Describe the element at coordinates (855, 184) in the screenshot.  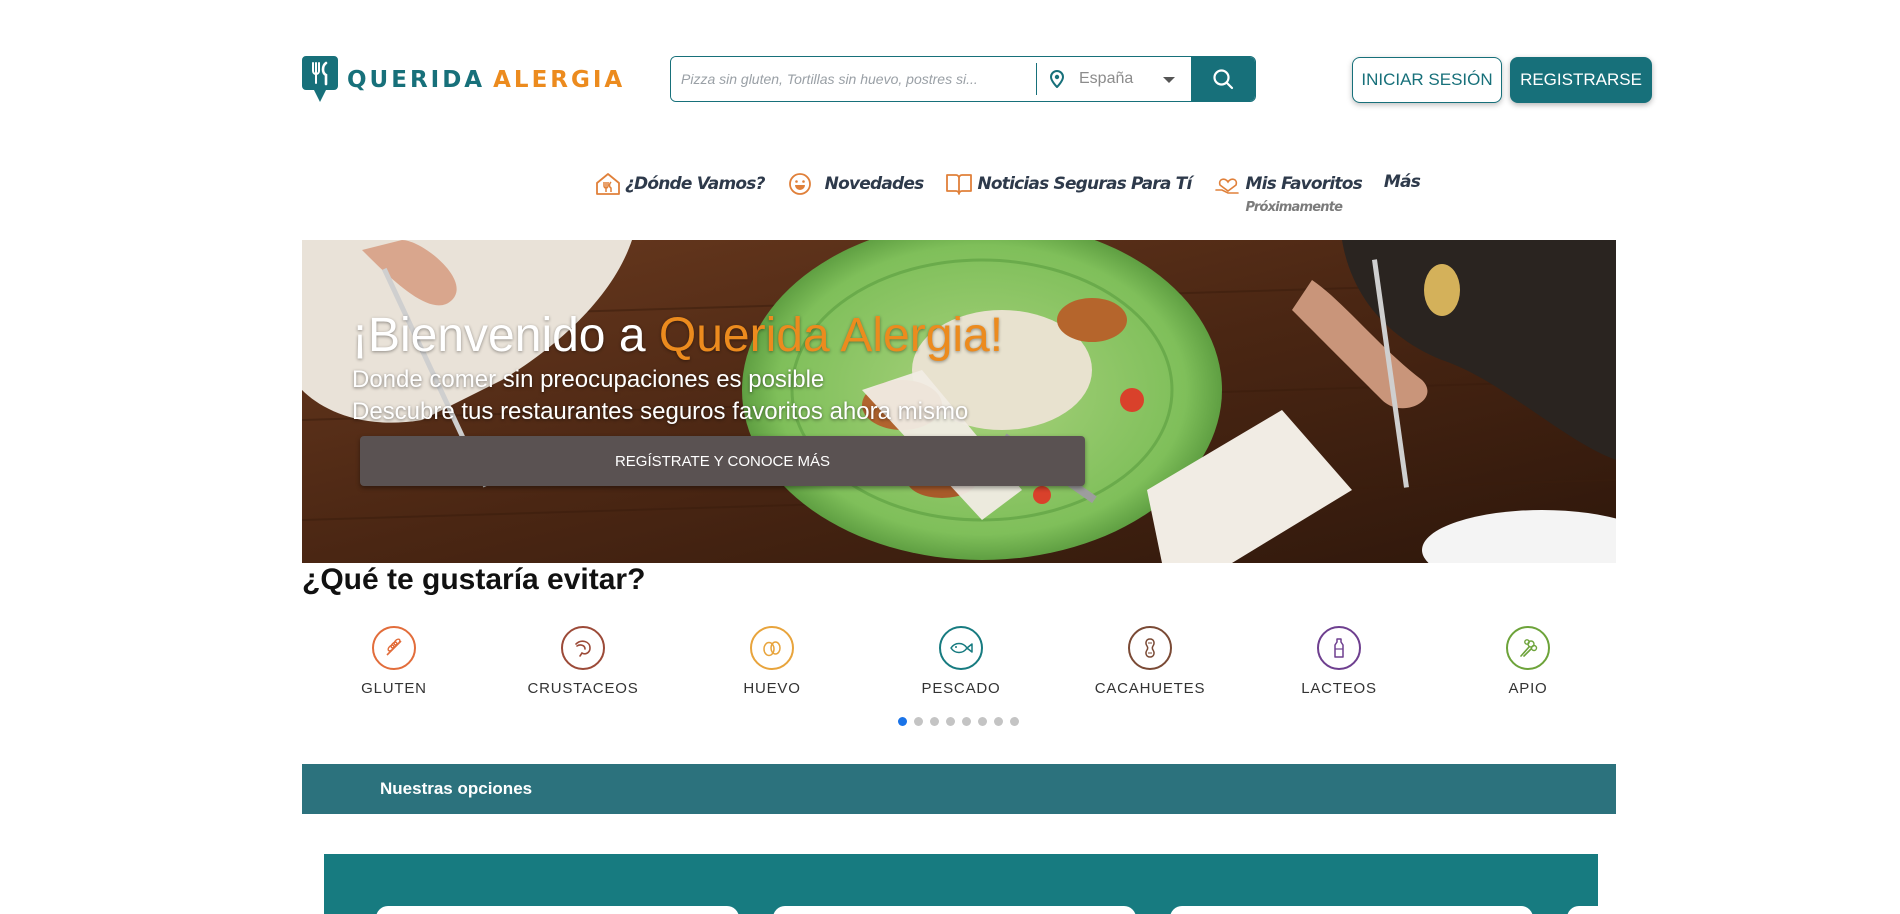
I see `nav-item-novedades: Novedades` at that location.